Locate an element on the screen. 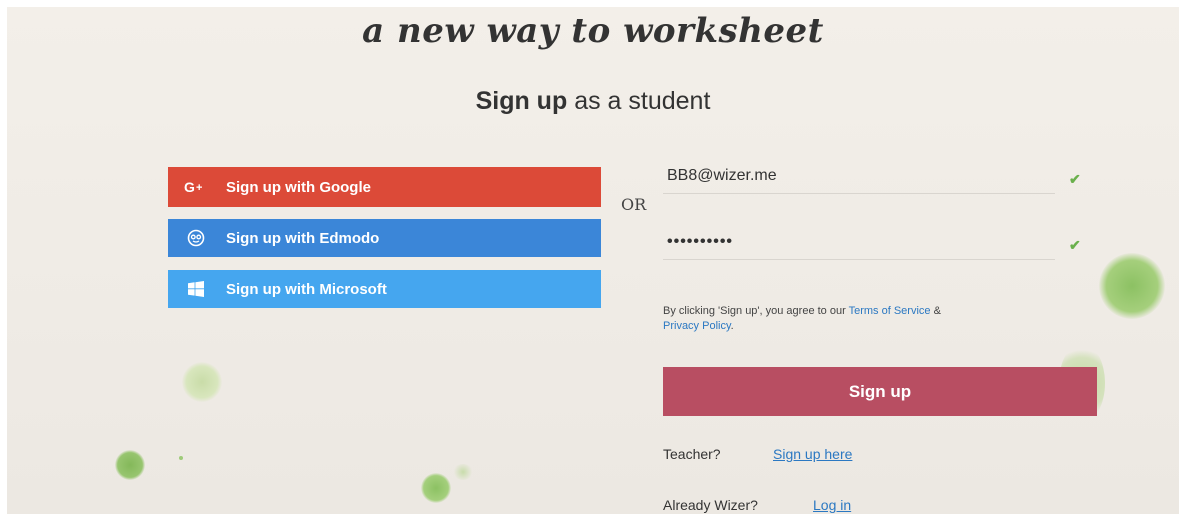 Image resolution: width=1184 pixels, height=514 pixels. google-plus-icon: G + is located at coordinates (196, 187).